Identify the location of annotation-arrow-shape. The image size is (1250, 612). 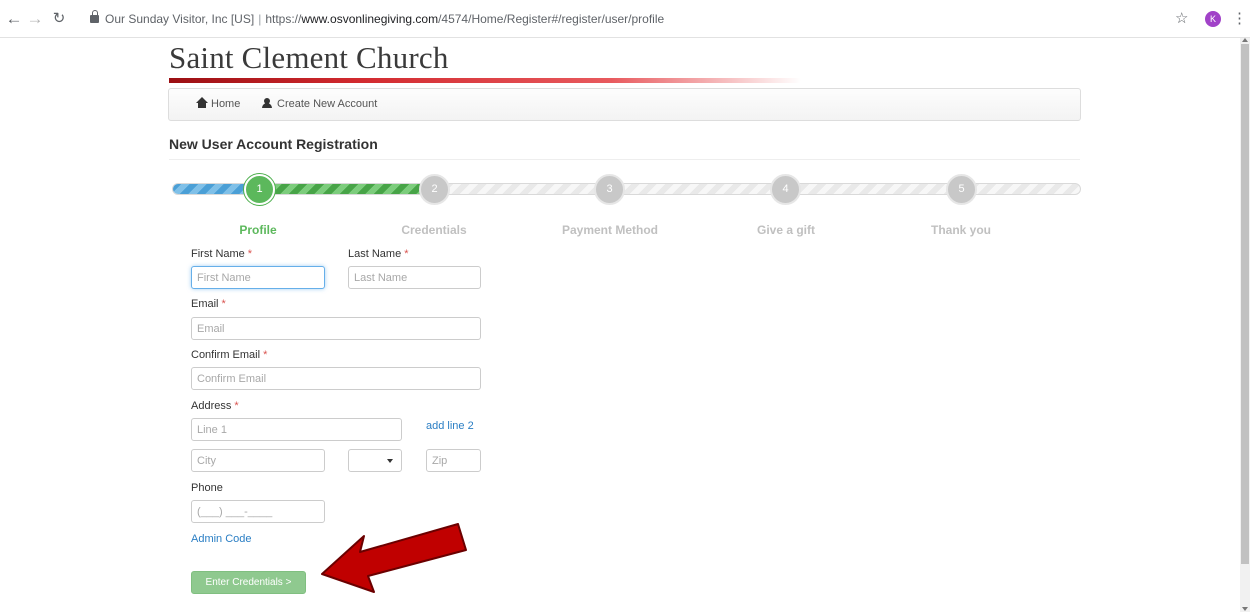
(394, 558).